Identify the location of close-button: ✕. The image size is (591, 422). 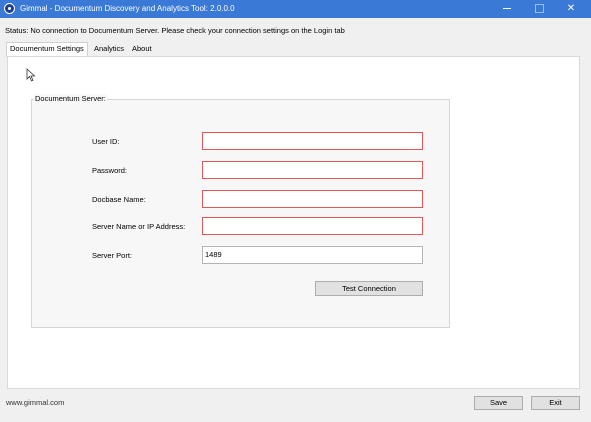
(571, 9).